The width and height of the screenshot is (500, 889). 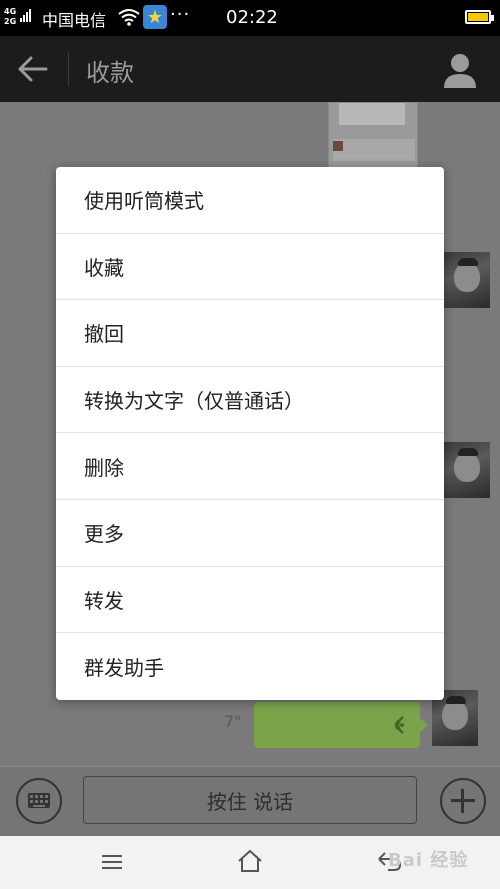 What do you see at coordinates (428, 860) in the screenshot?
I see `watermark: Bai 经验` at bounding box center [428, 860].